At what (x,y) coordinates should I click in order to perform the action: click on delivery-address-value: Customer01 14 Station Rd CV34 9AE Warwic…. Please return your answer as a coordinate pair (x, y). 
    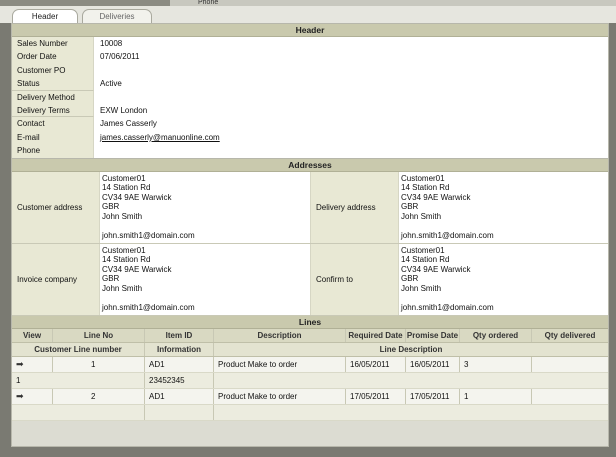
    Looking at the image, I should click on (503, 207).